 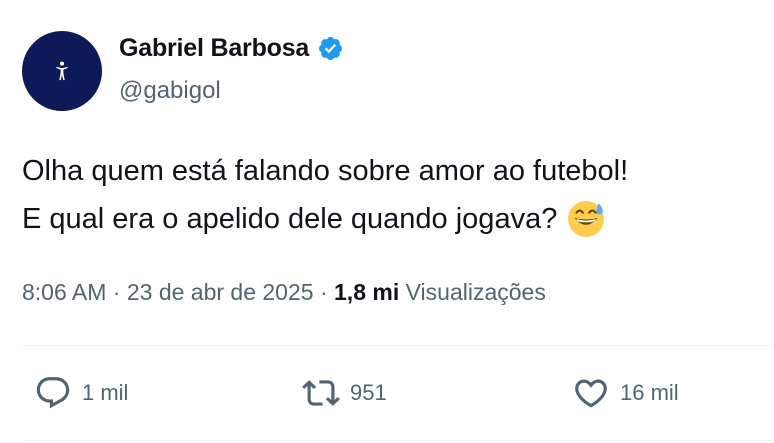 What do you see at coordinates (586, 219) in the screenshot?
I see `grinning-face-with-sweat-emoji-icon` at bounding box center [586, 219].